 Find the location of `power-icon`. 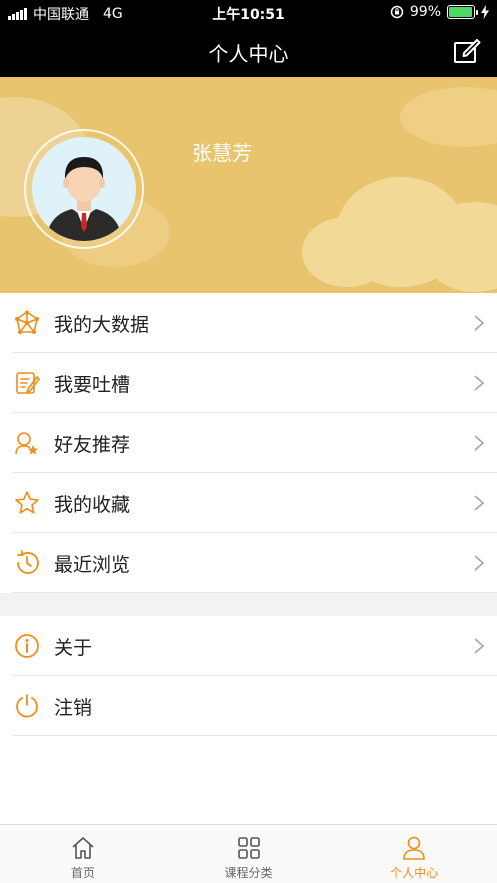

power-icon is located at coordinates (27, 706).